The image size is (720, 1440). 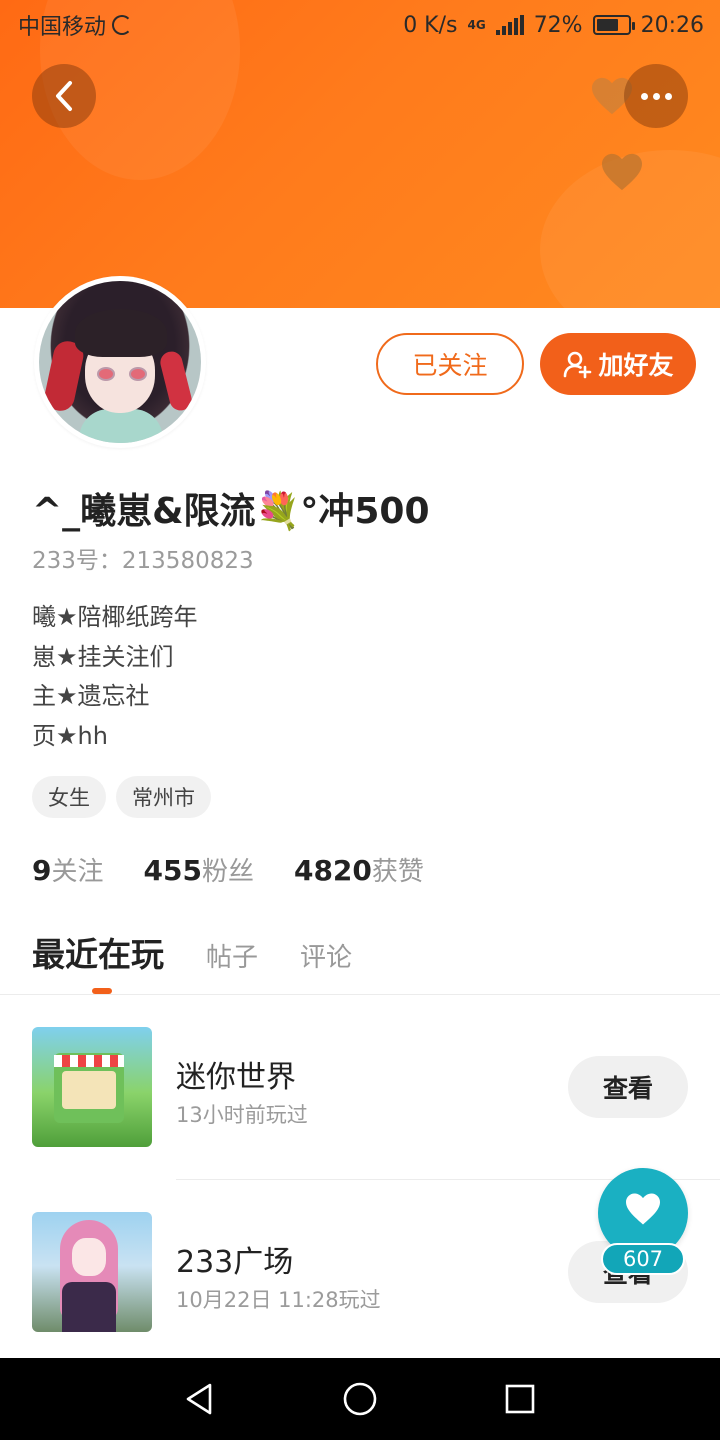 I want to click on bio-line: 崽★挂关注们, so click(x=103, y=656).